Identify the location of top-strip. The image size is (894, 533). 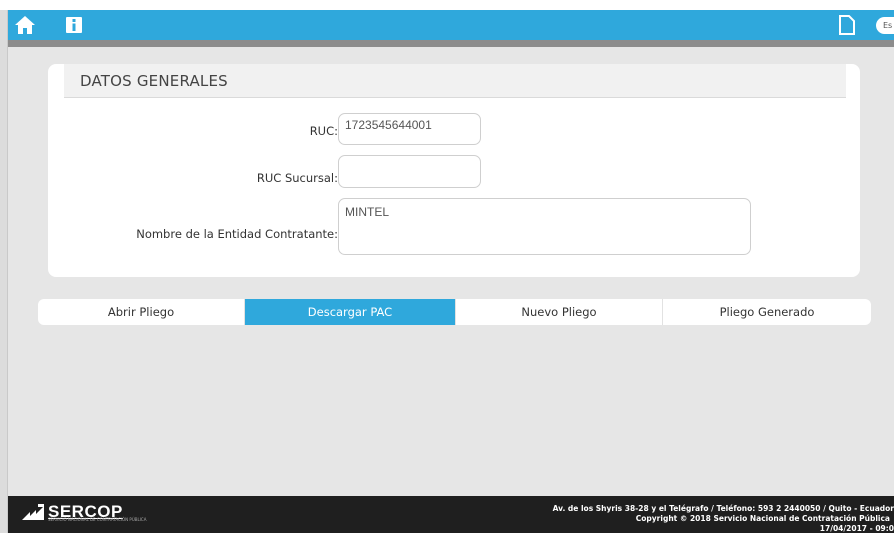
(447, 5).